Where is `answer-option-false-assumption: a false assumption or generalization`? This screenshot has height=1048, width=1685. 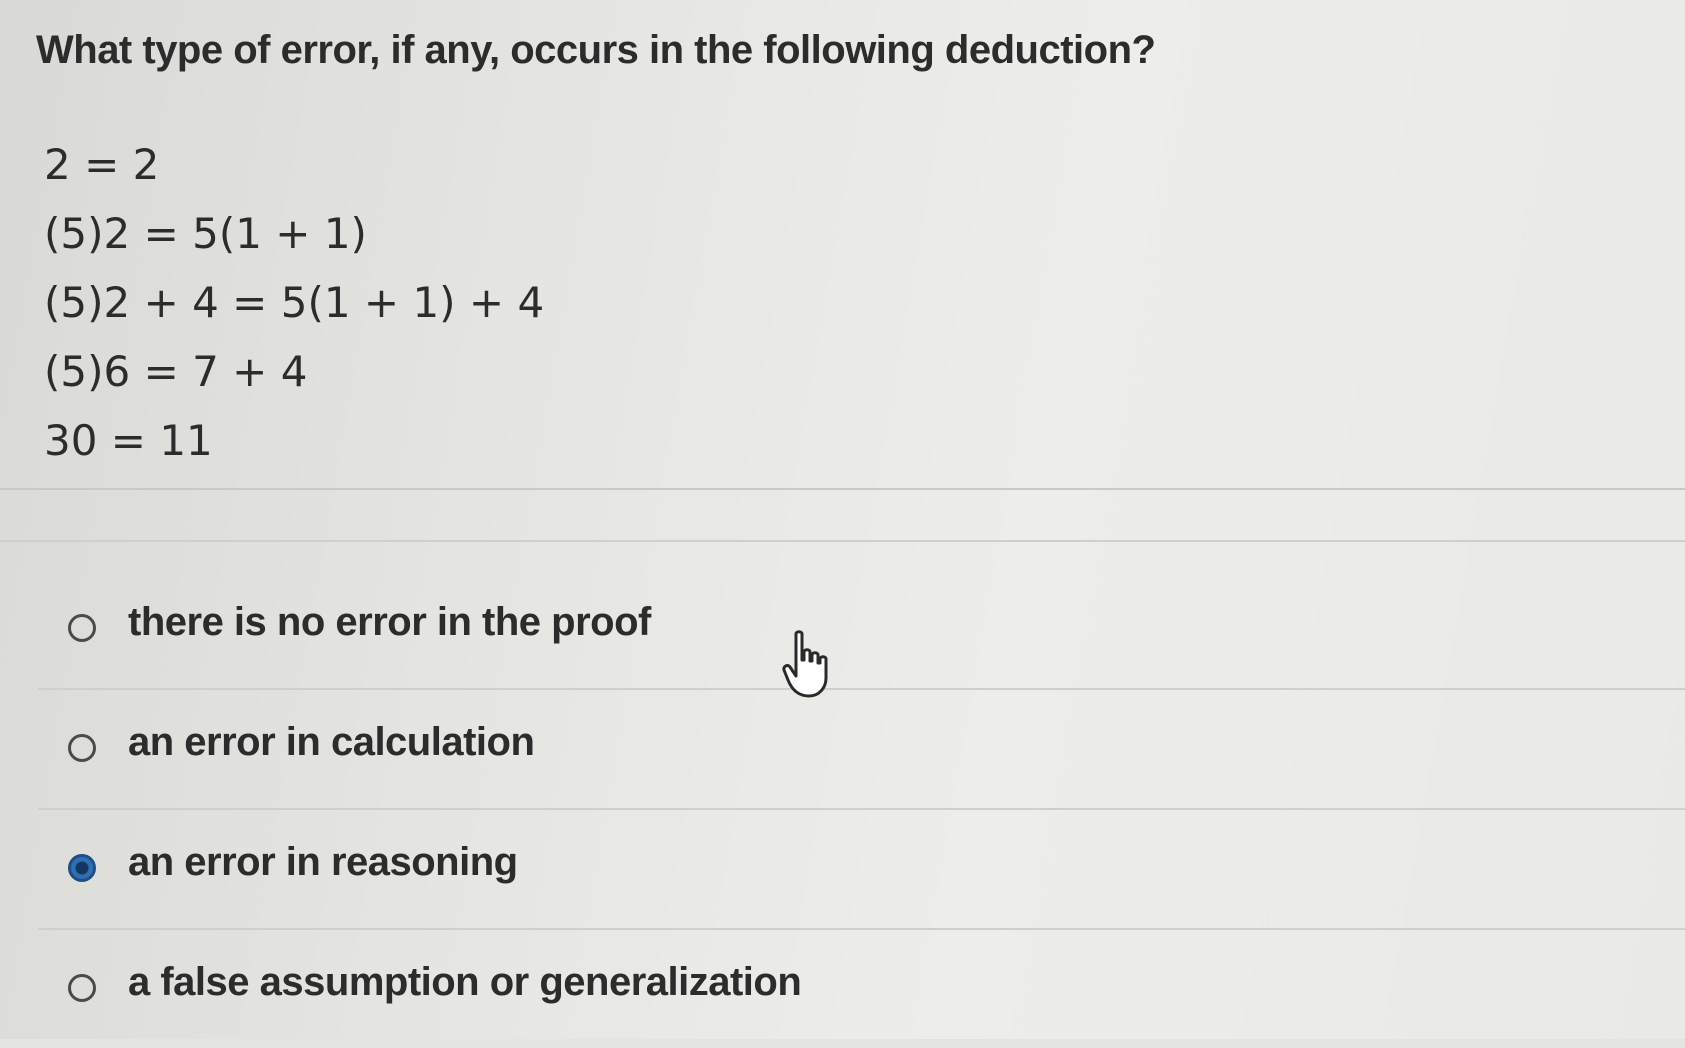
answer-option-false-assumption: a false assumption or generalization is located at coordinates (861, 989).